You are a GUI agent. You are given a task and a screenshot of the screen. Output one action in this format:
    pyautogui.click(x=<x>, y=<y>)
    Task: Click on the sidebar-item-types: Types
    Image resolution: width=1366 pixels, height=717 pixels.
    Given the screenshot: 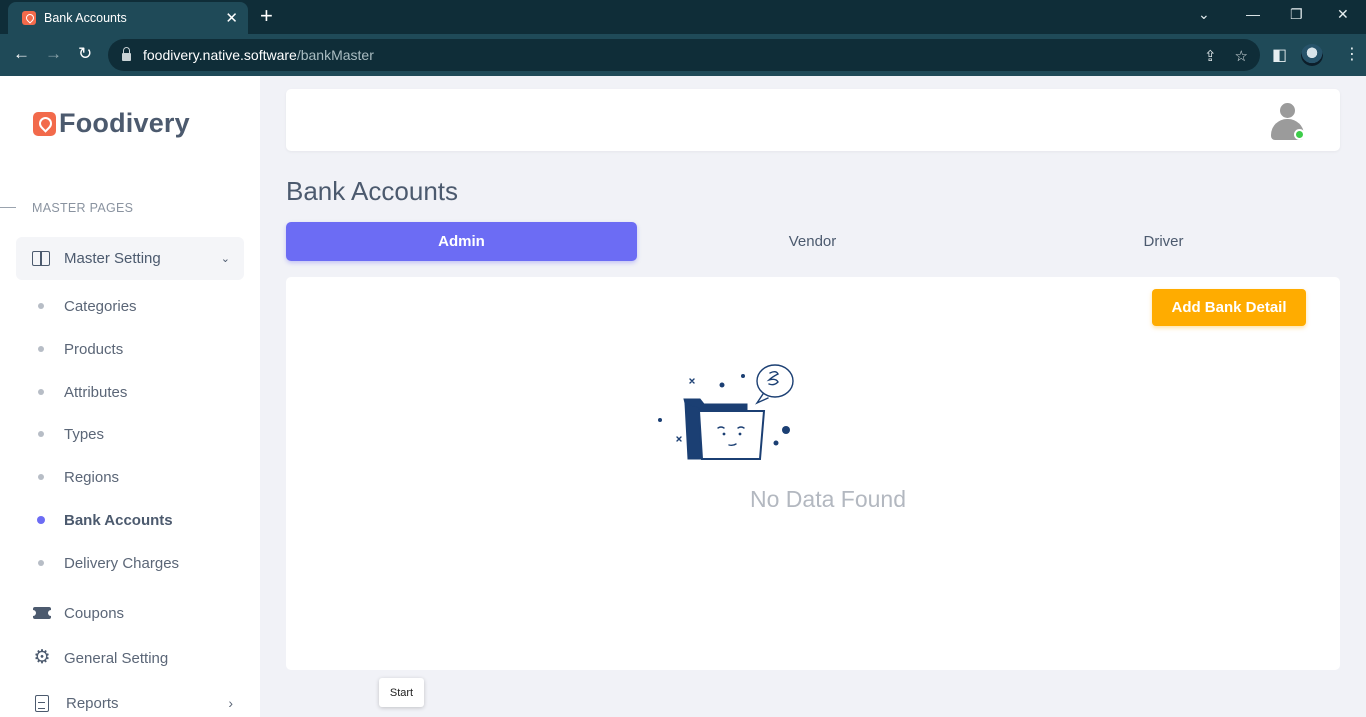 What is the action you would take?
    pyautogui.click(x=71, y=434)
    